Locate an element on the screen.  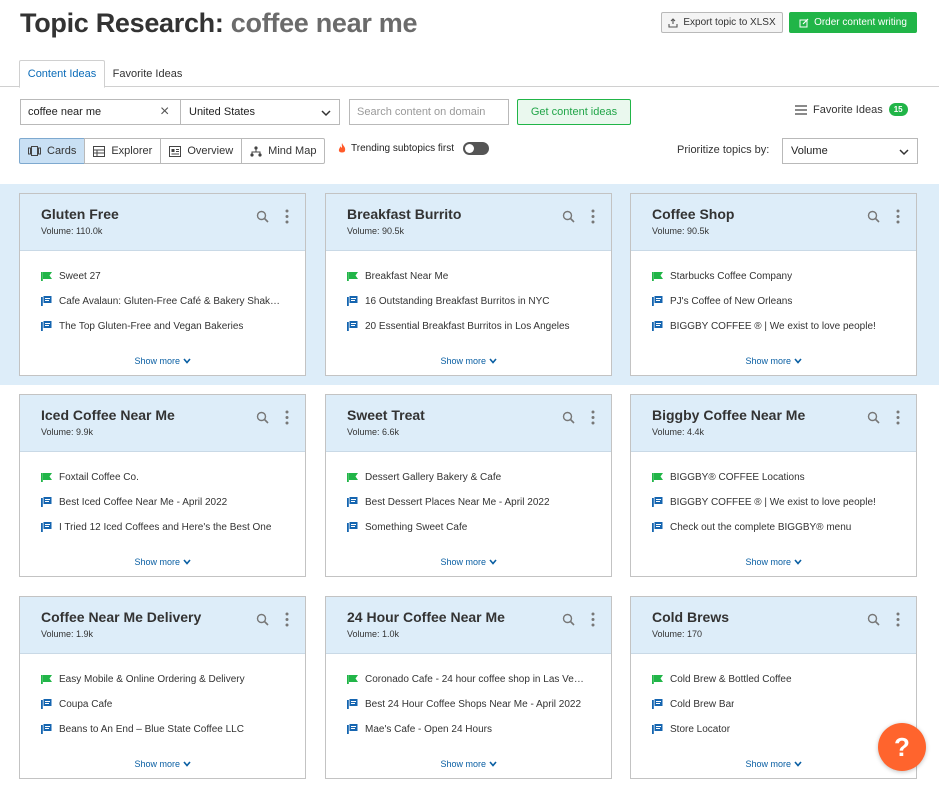
view-explorer: Explorer is located at coordinates (123, 151).